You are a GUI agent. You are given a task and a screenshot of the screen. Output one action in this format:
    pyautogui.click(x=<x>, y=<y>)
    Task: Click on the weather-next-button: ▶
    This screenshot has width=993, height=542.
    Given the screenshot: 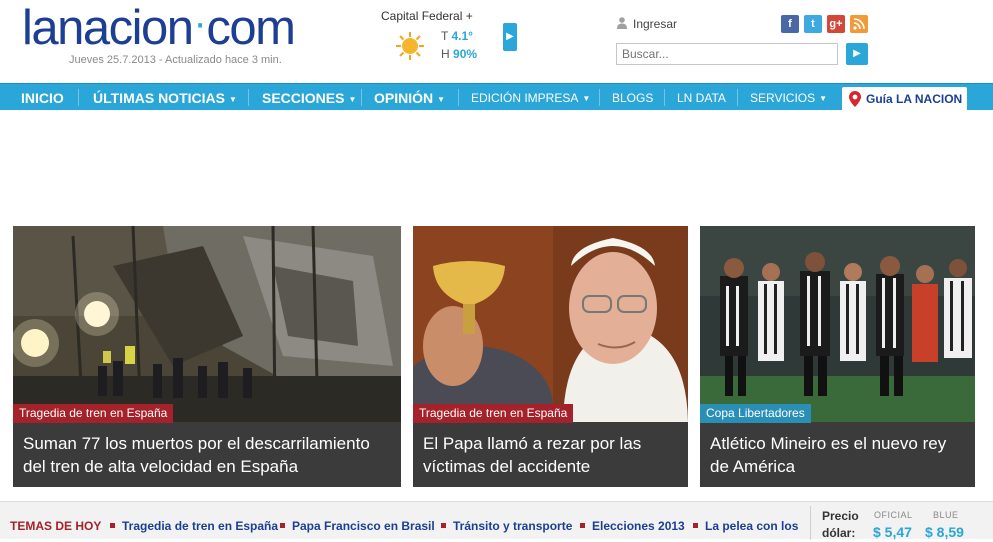 What is the action you would take?
    pyautogui.click(x=510, y=37)
    